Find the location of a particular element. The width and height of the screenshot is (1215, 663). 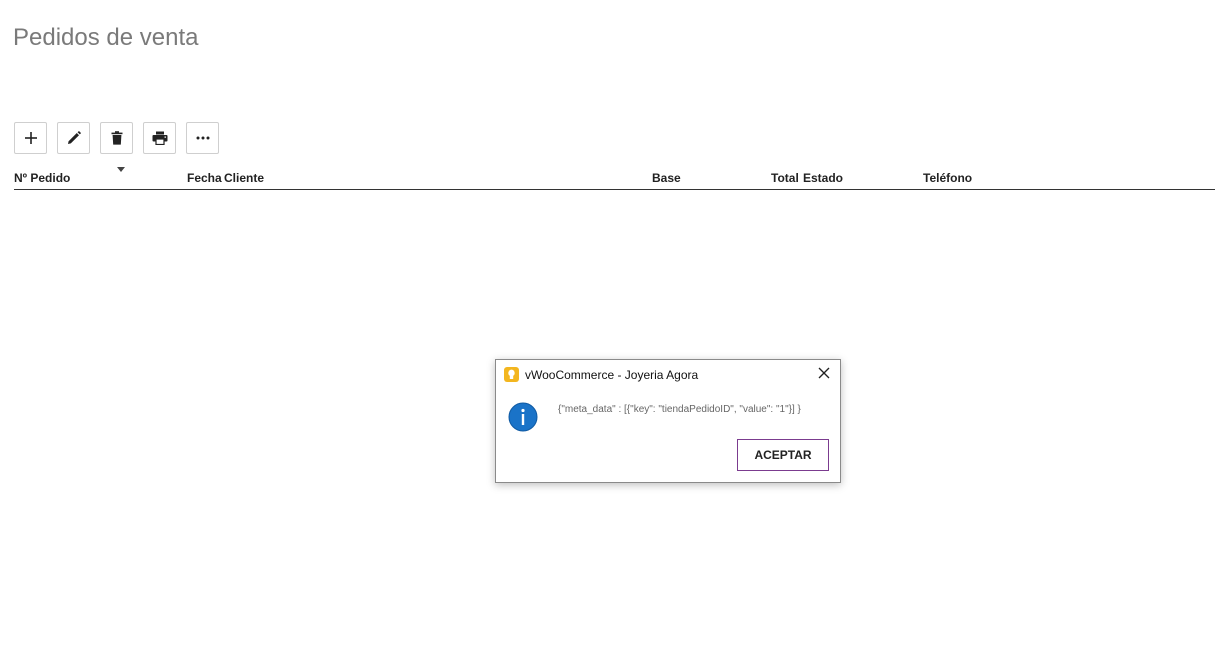

app-icon is located at coordinates (511, 374).